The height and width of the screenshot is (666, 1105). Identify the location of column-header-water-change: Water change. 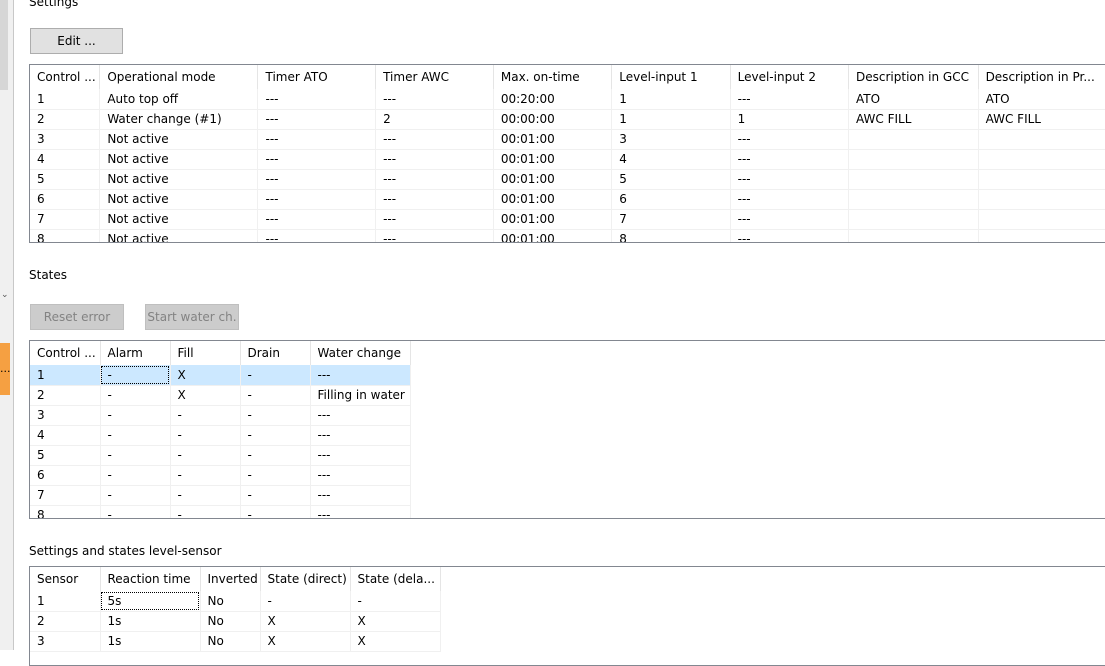
(360, 353).